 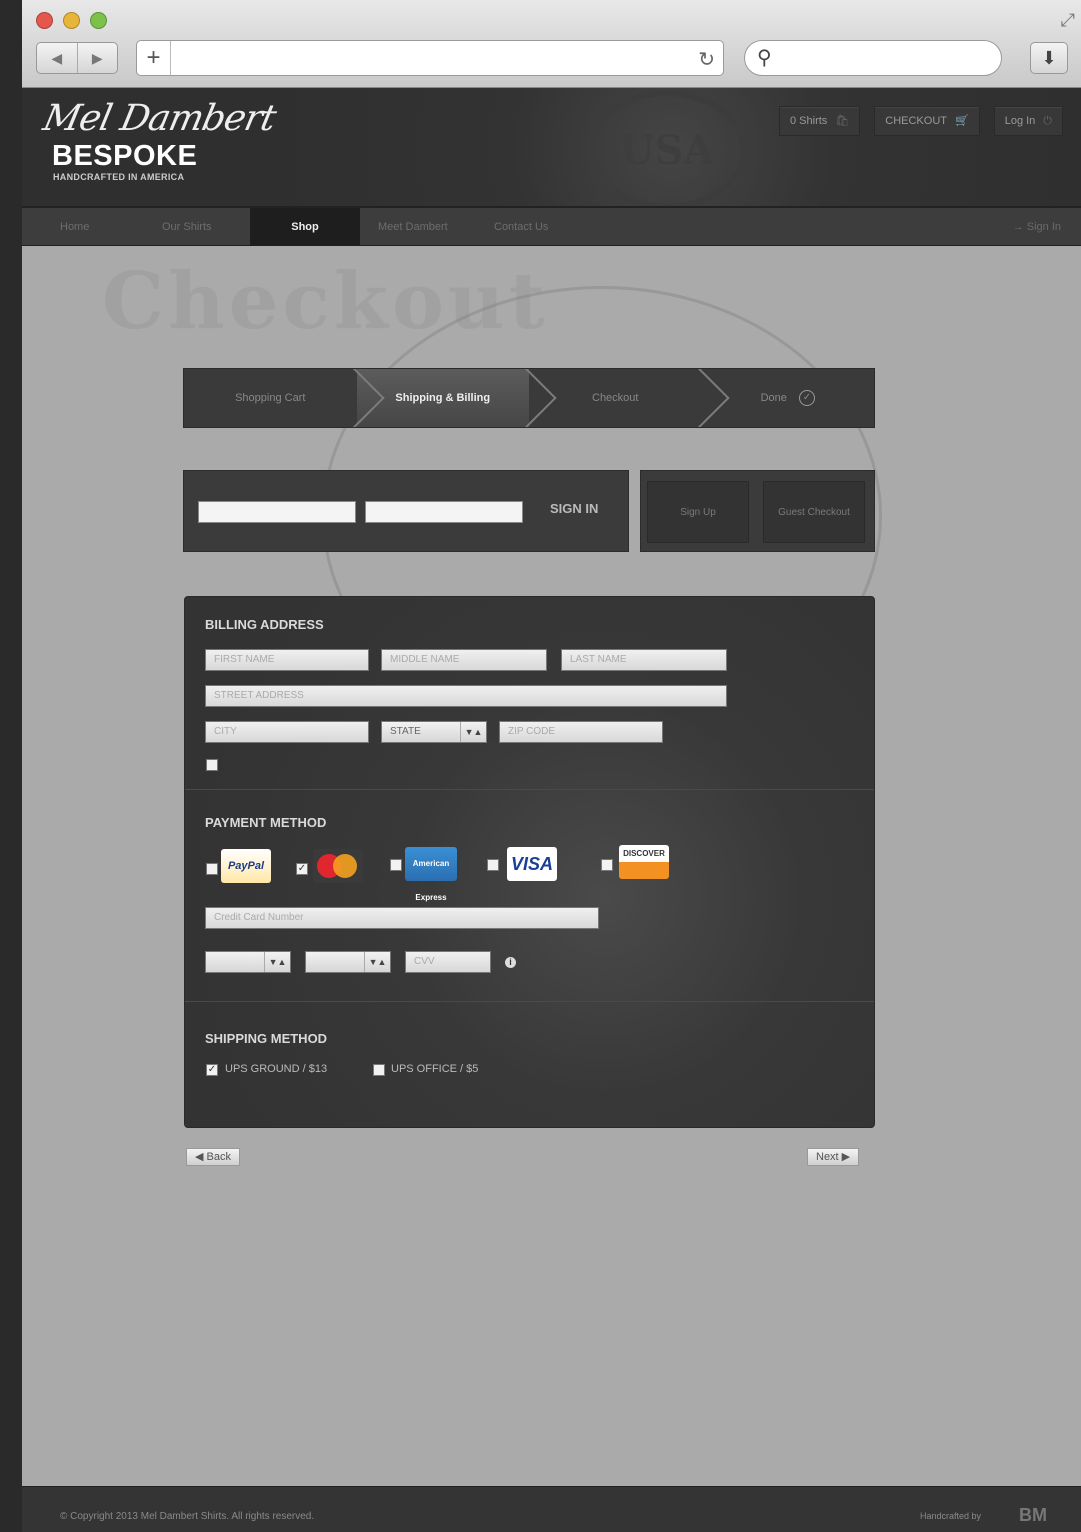 I want to click on state-select-value: STATE, so click(x=405, y=731).